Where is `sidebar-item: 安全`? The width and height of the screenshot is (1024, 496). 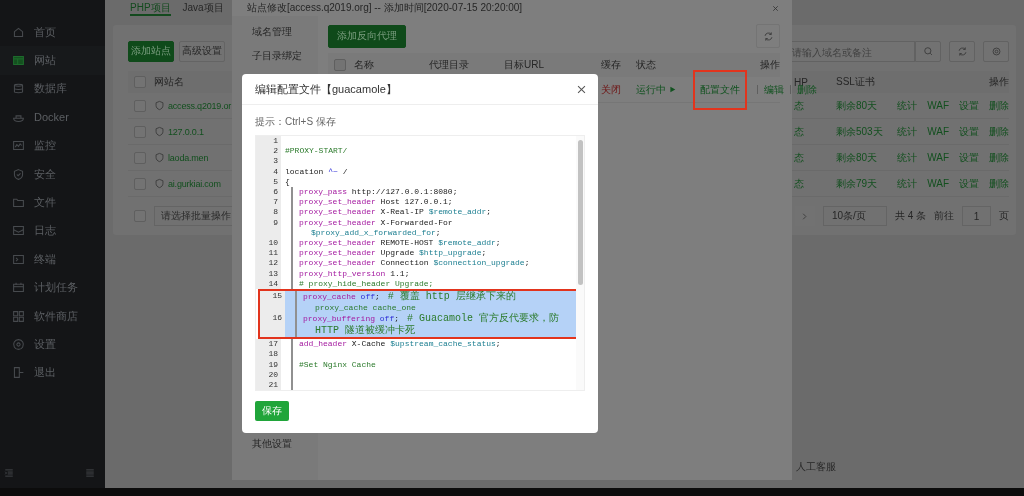
sidebar-item: 安全 is located at coordinates (52, 174).